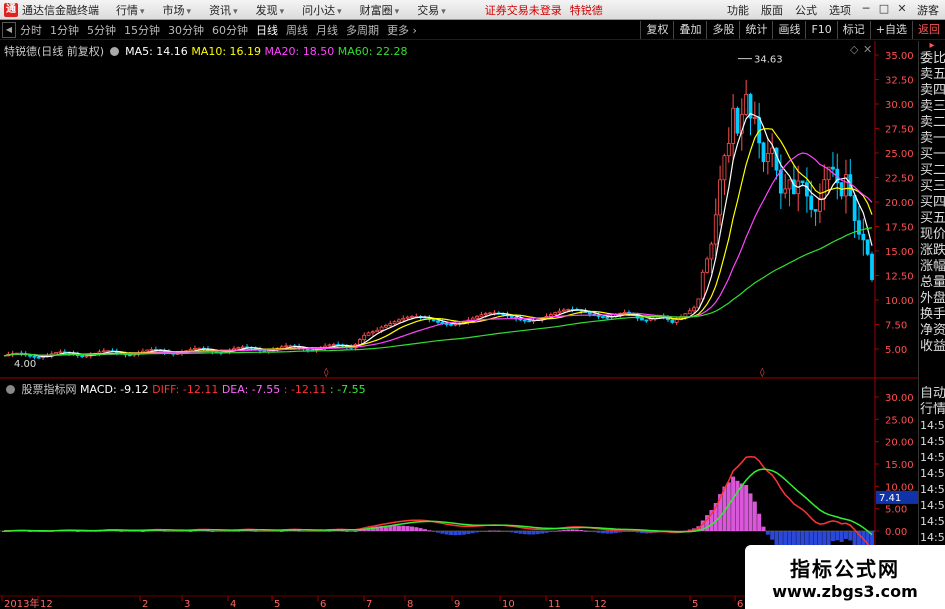 The height and width of the screenshot is (609, 945). I want to click on macd-tick-label: 25.00, so click(899, 420).